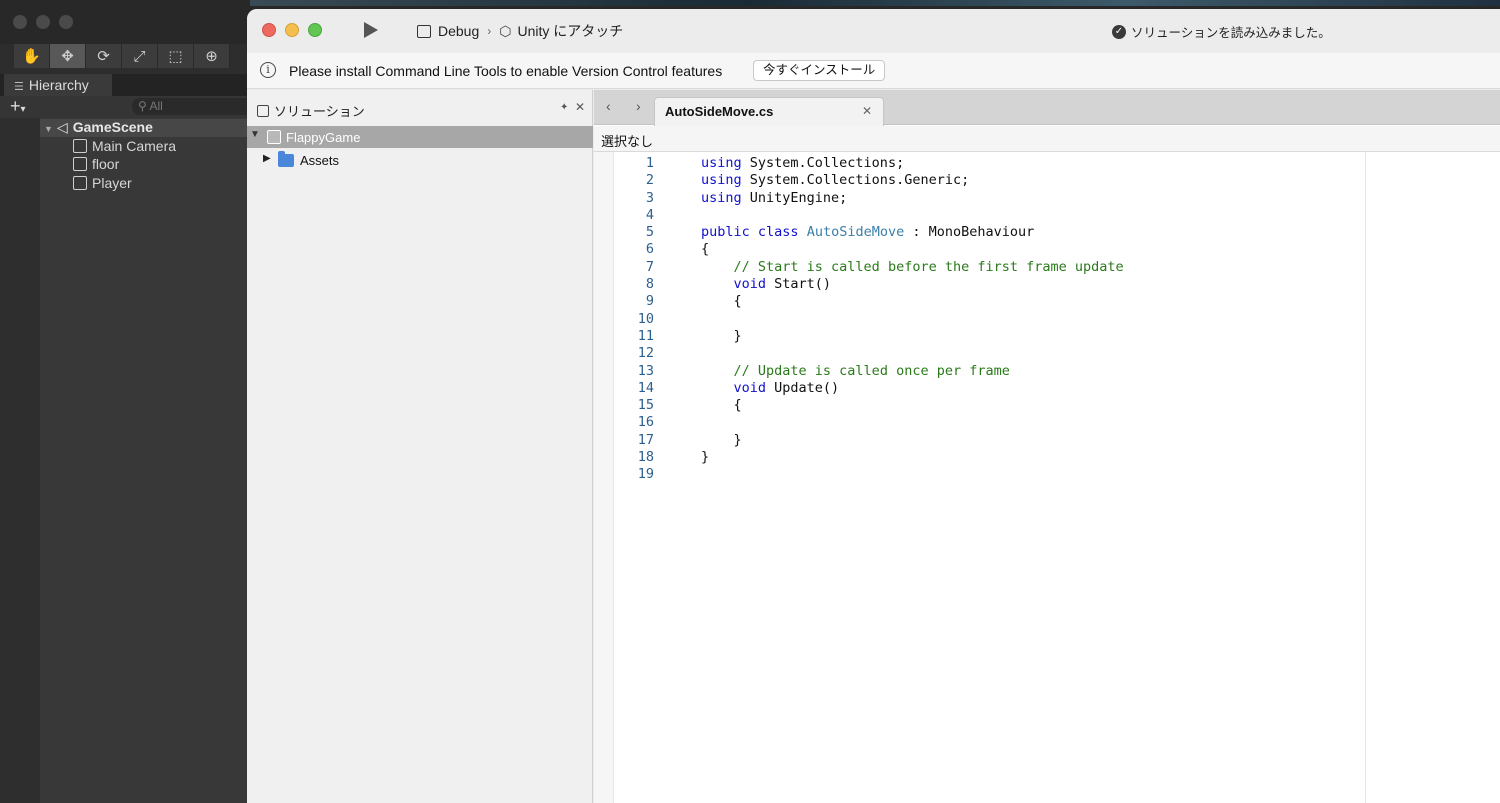 Image resolution: width=1500 pixels, height=803 pixels. What do you see at coordinates (867, 111) in the screenshot?
I see `close-tab-icon: ✕` at bounding box center [867, 111].